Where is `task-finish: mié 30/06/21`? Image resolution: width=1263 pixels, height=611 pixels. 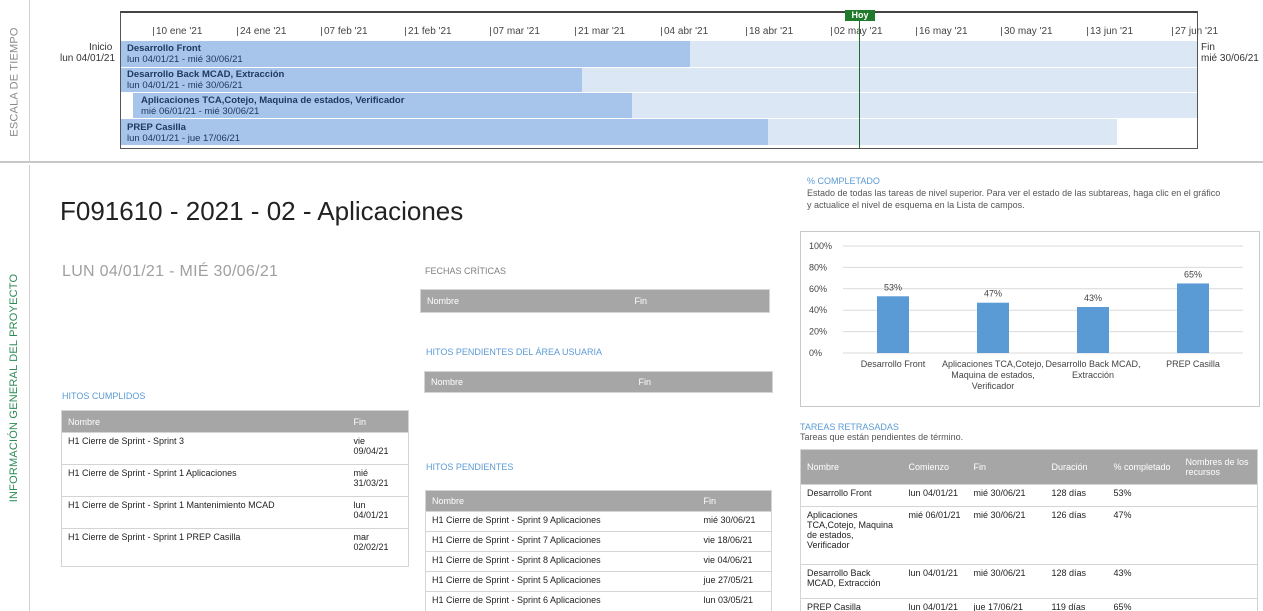
task-finish: mié 30/06/21 is located at coordinates (1006, 535).